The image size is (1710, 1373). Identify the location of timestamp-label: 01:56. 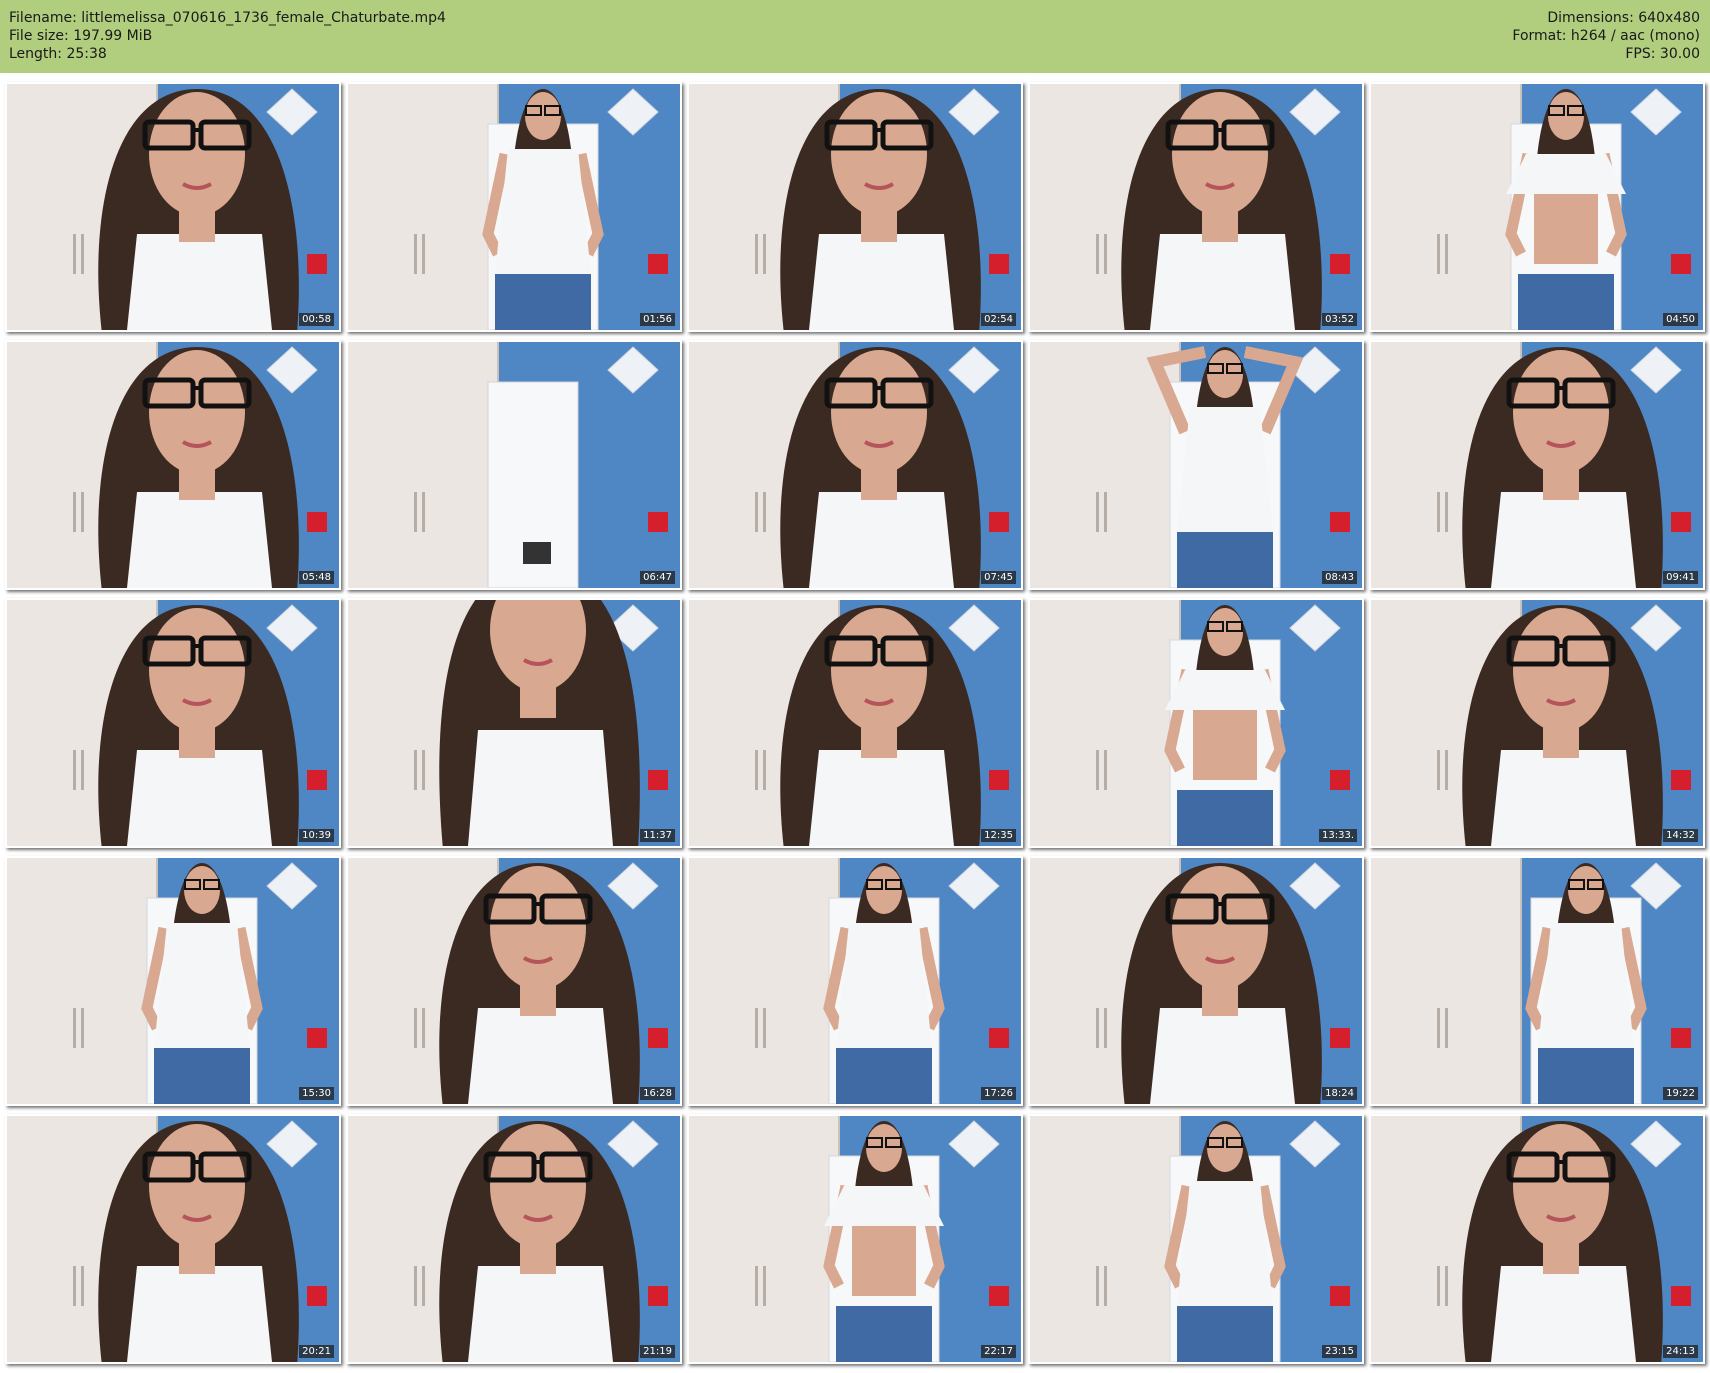
(657, 319).